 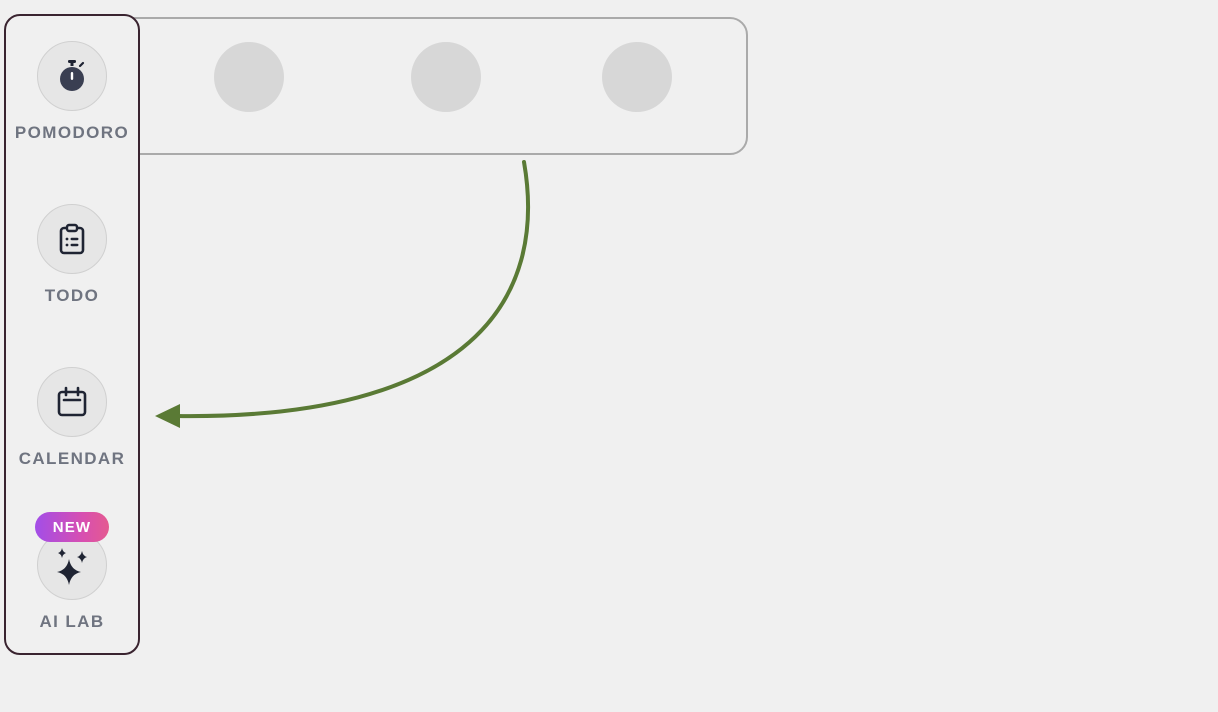 I want to click on dock-item-ai-lab: NEW AI LAB, so click(x=72, y=572).